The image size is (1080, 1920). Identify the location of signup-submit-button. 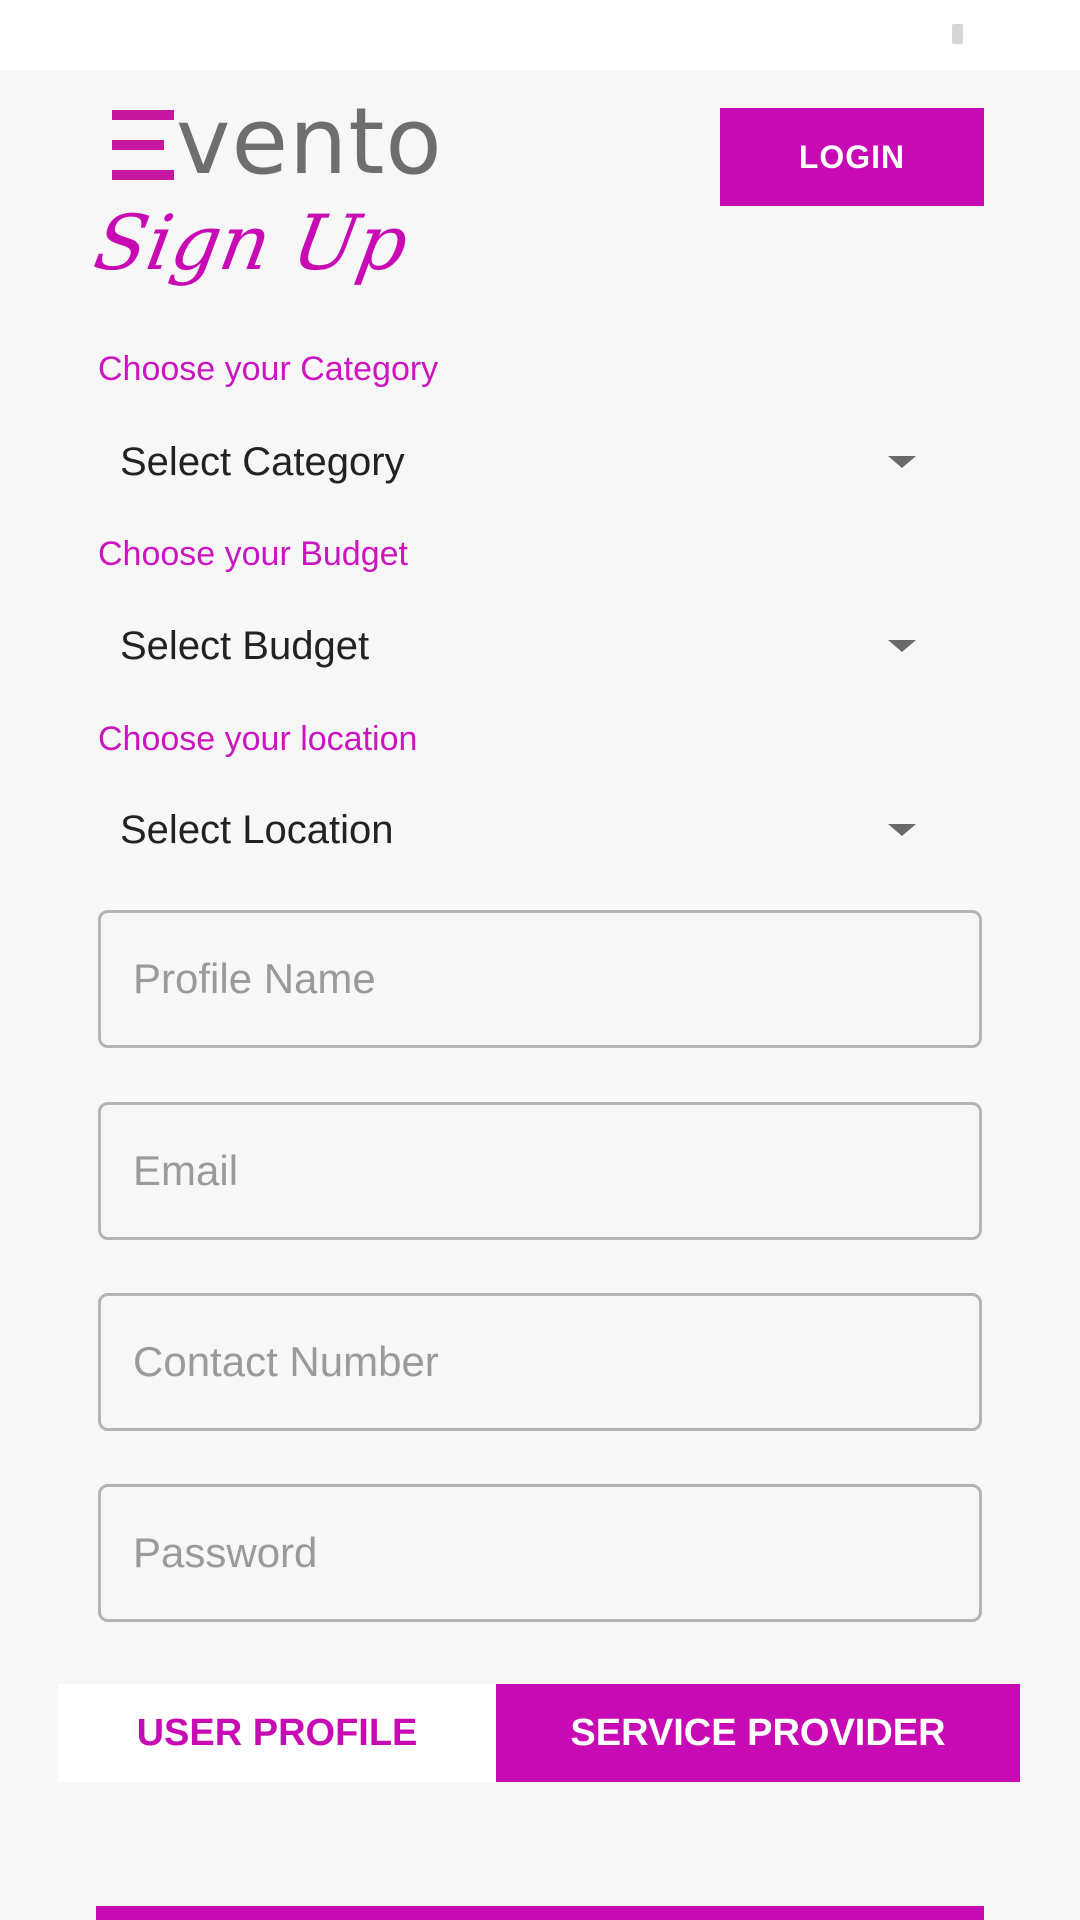
(540, 1913).